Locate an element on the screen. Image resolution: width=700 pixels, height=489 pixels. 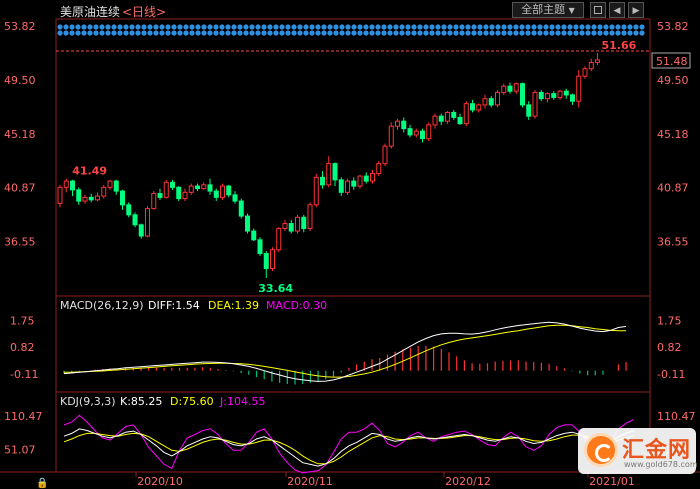
event-marker-band is located at coordinates (351, 30).